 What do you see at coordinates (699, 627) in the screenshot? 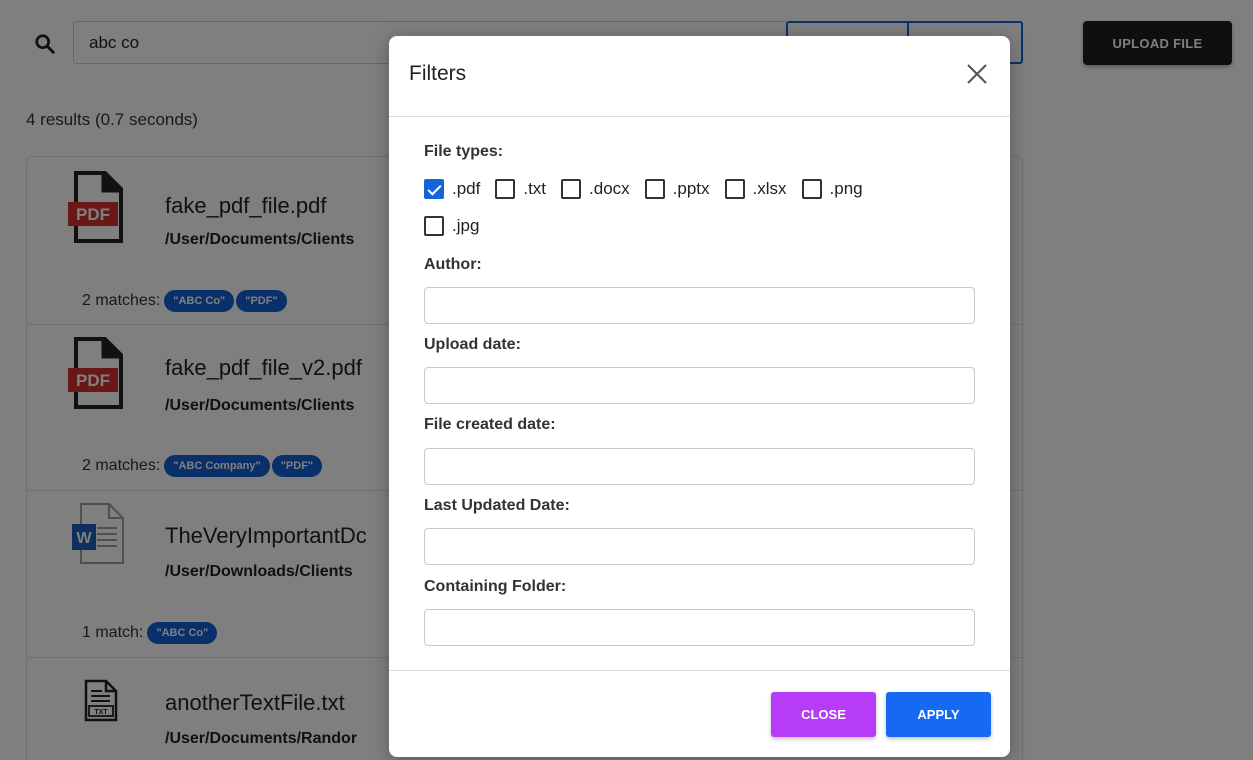
I see `containing-folder-field` at bounding box center [699, 627].